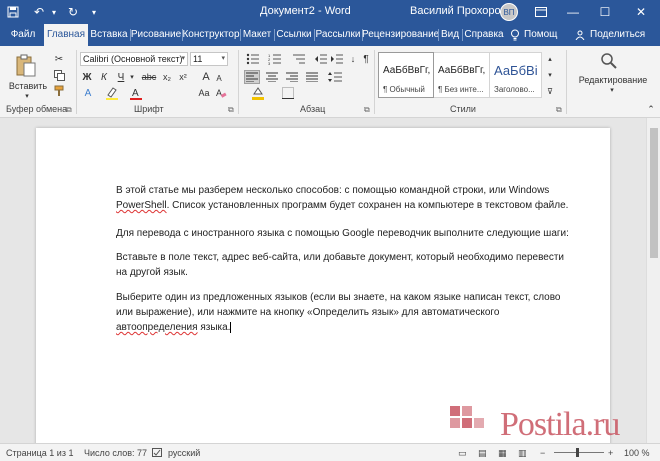 This screenshot has width=660, height=461. I want to click on undo-dropdown-icon: ▾, so click(54, 12).